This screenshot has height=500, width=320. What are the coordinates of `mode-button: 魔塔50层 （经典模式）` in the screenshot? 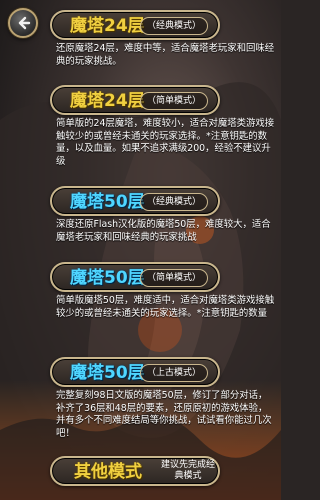 It's located at (135, 201).